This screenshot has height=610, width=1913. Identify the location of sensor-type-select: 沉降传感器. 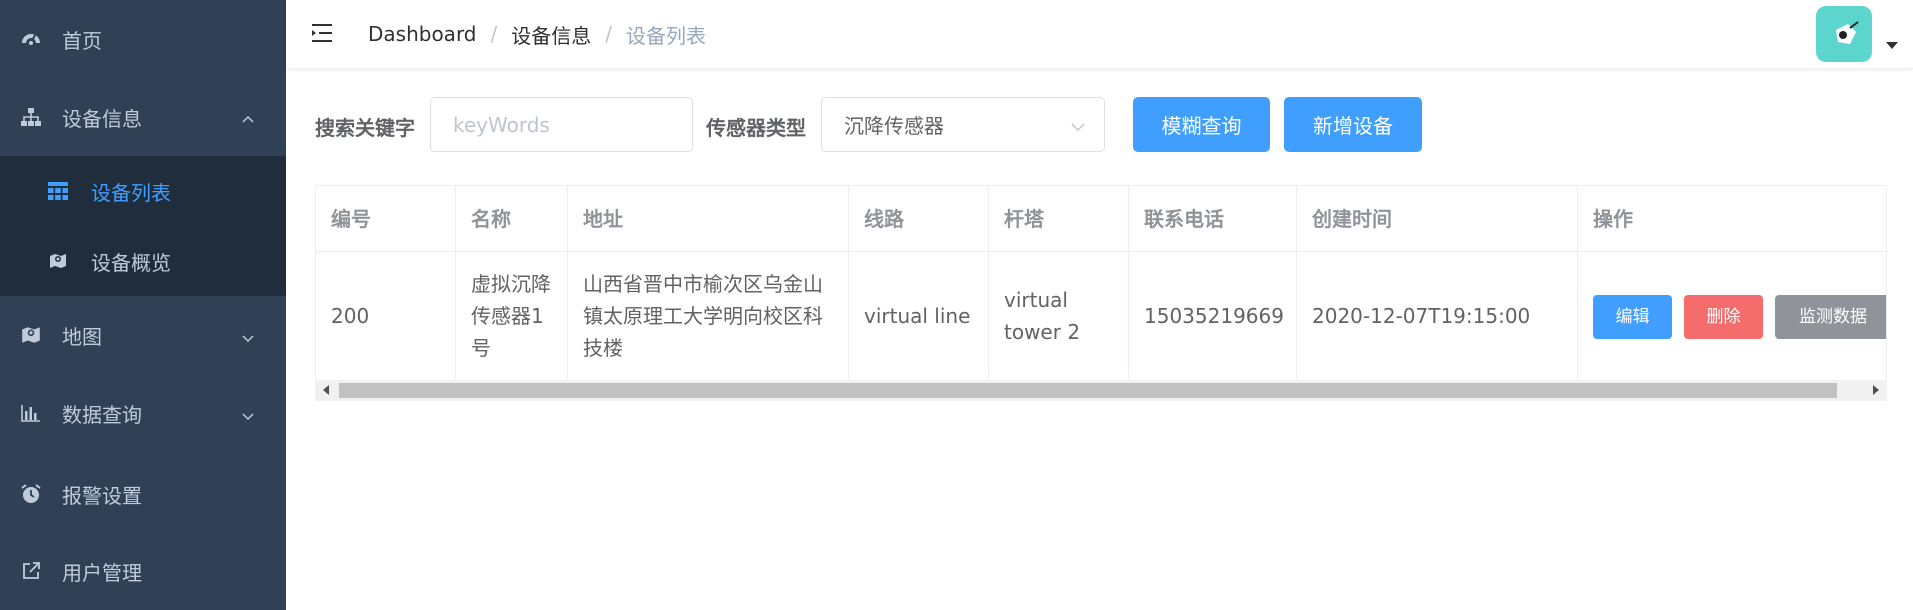
(963, 124).